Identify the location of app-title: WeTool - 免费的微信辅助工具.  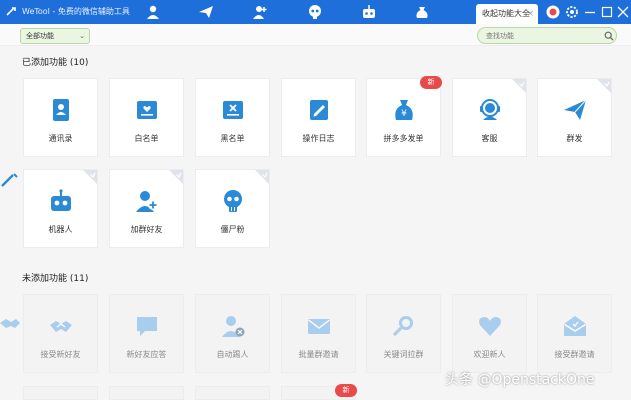
(76, 11).